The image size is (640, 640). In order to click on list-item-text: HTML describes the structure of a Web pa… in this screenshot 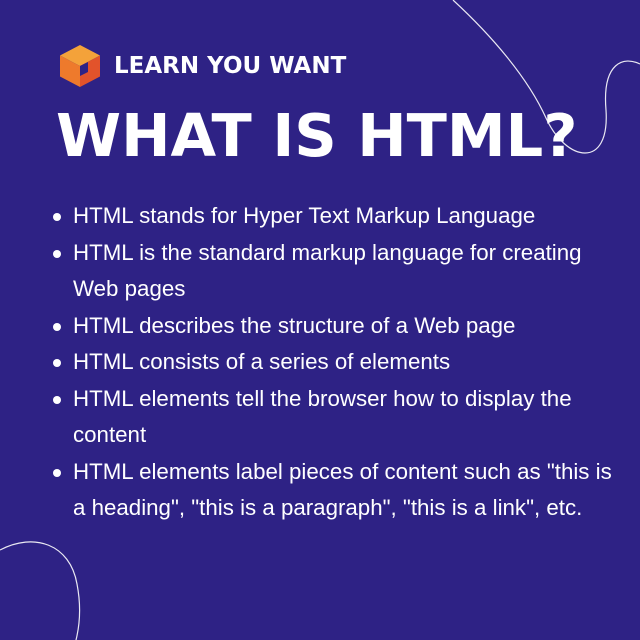, I will do `click(294, 325)`.